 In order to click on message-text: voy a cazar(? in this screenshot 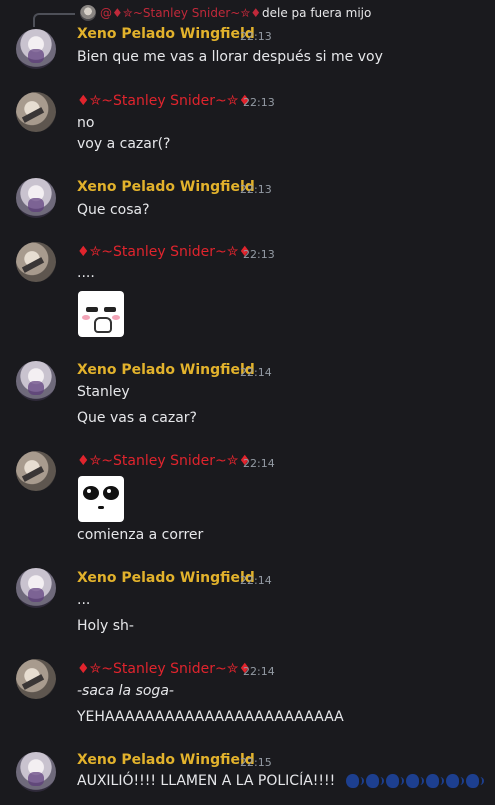, I will do `click(124, 144)`.